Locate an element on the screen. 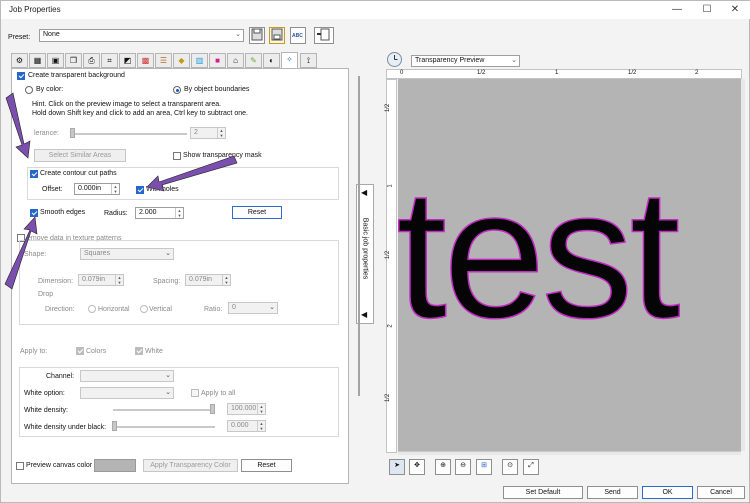  zoom-out-icon: ⊖ is located at coordinates (463, 465).